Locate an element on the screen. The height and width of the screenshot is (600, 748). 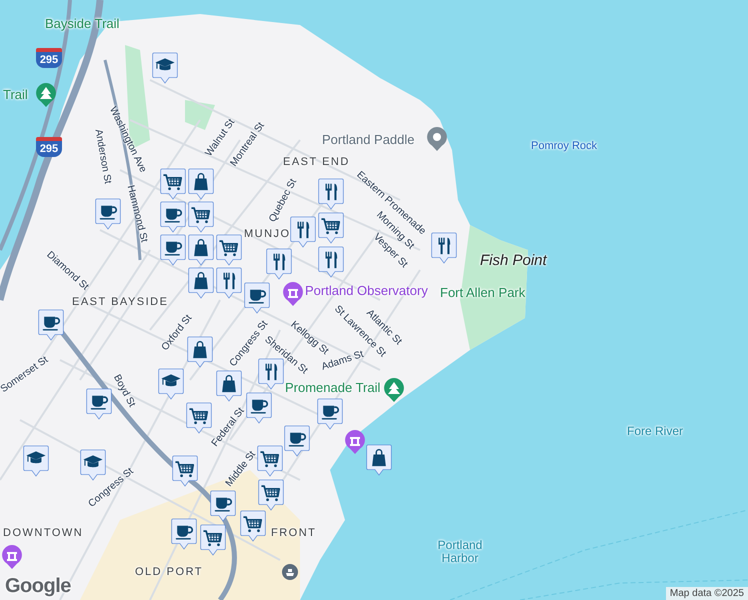
place-label: Portland Observatory is located at coordinates (366, 291).